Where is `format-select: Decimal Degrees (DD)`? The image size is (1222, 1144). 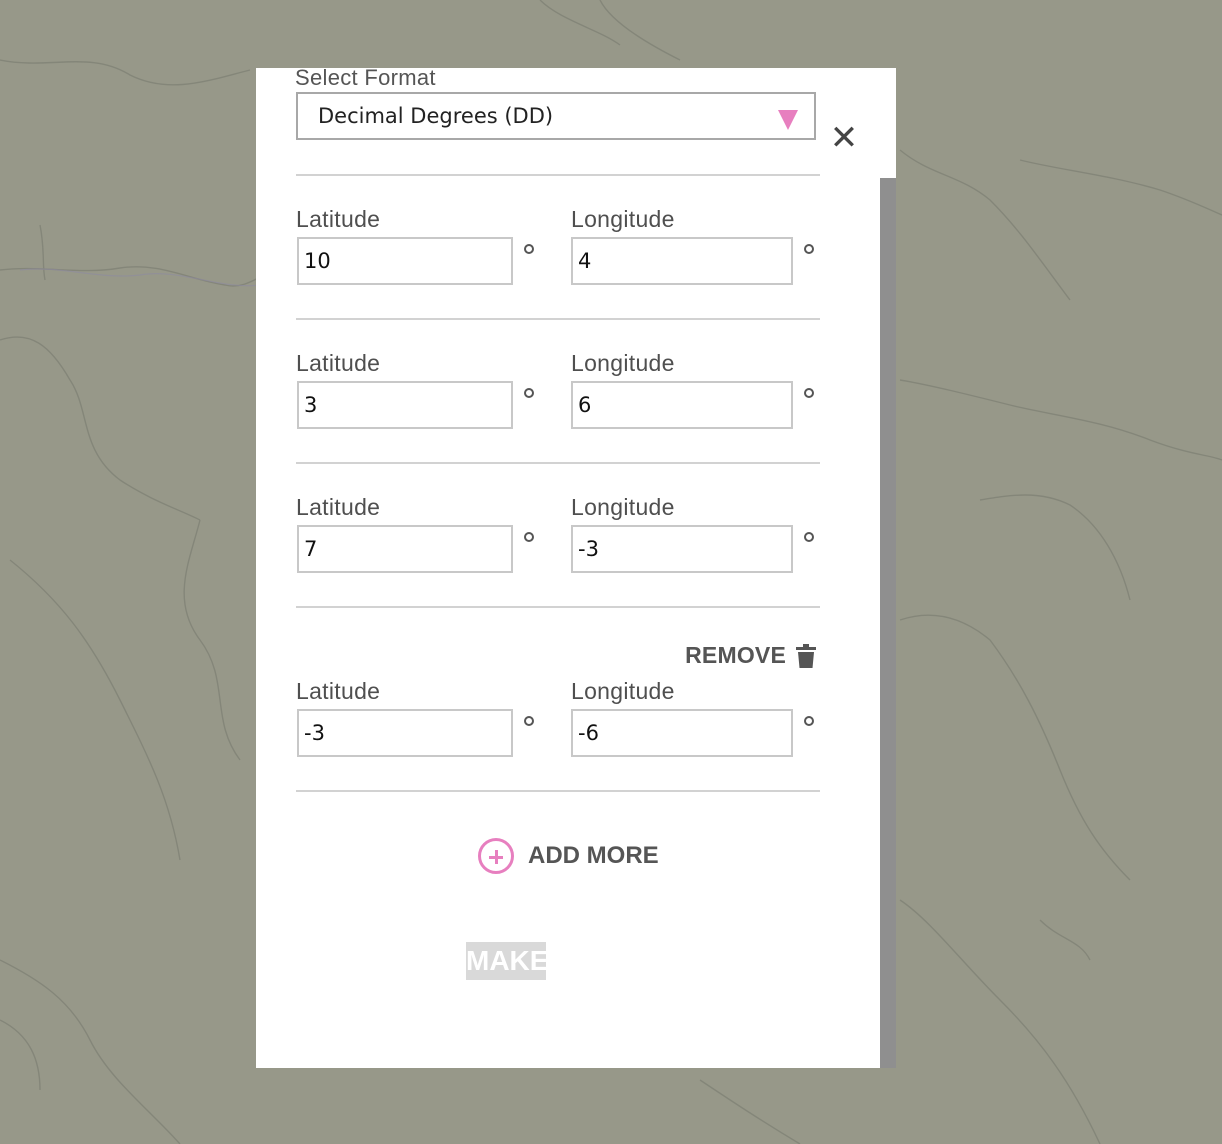 format-select: Decimal Degrees (DD) is located at coordinates (556, 116).